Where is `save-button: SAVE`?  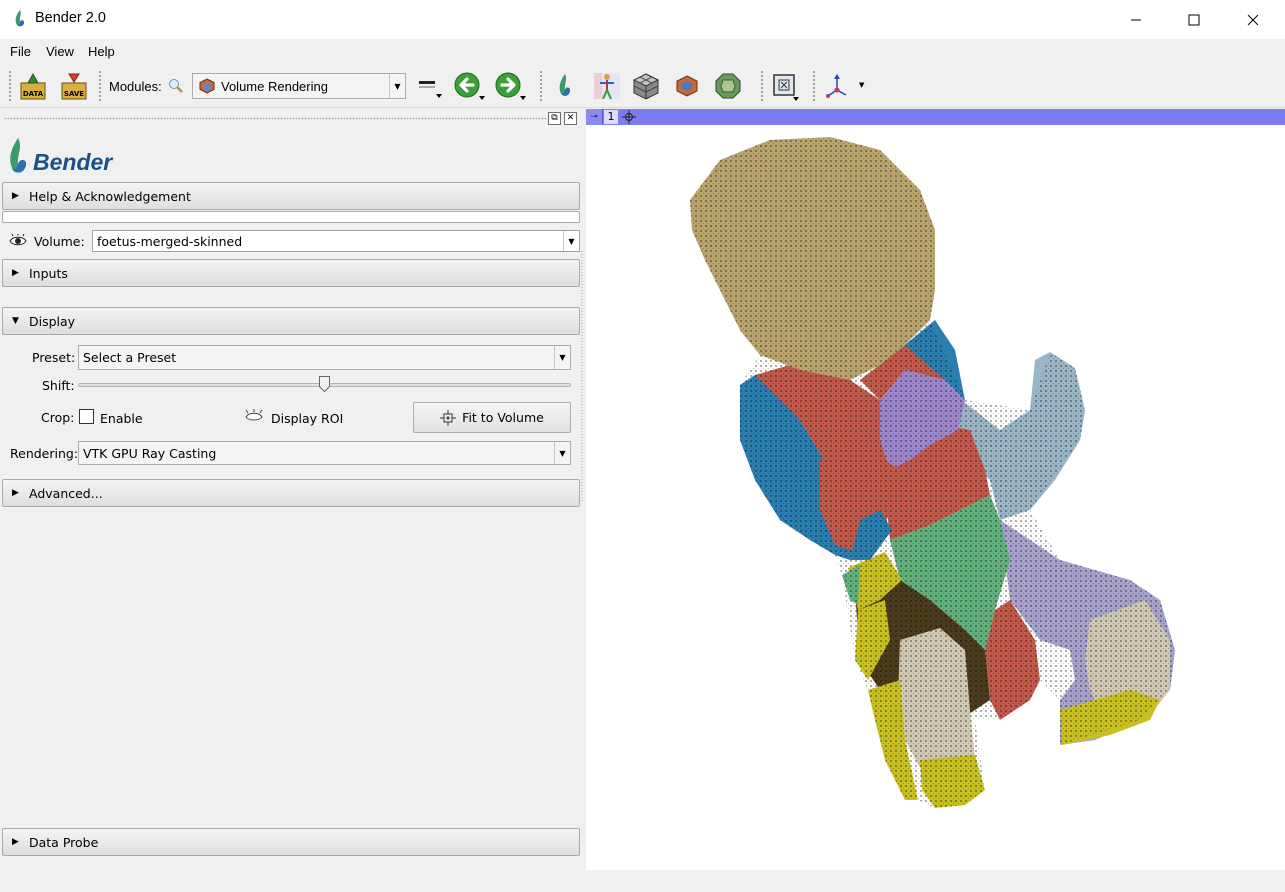 save-button: SAVE is located at coordinates (74, 86).